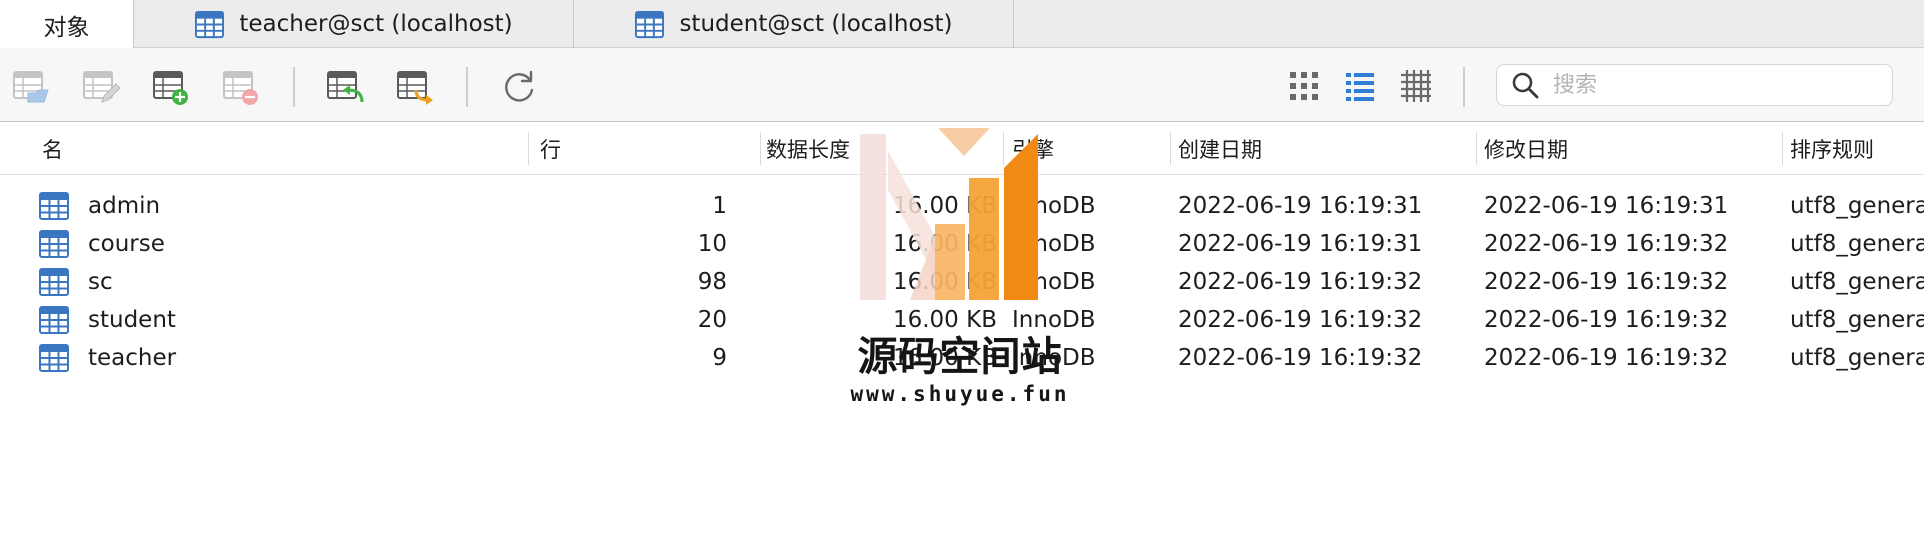  What do you see at coordinates (171, 87) in the screenshot?
I see `new-table-icon` at bounding box center [171, 87].